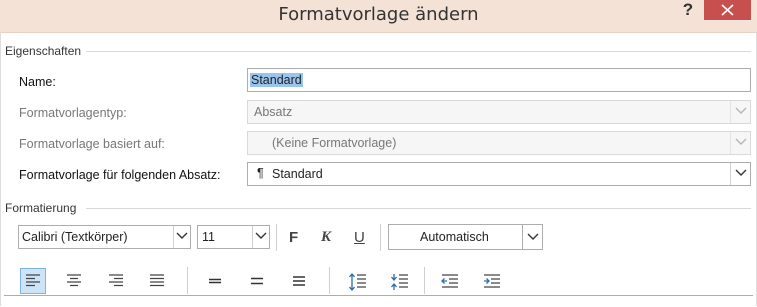 This screenshot has height=307, width=757. Describe the element at coordinates (273, 112) in the screenshot. I see `type-value: Absatz` at that location.